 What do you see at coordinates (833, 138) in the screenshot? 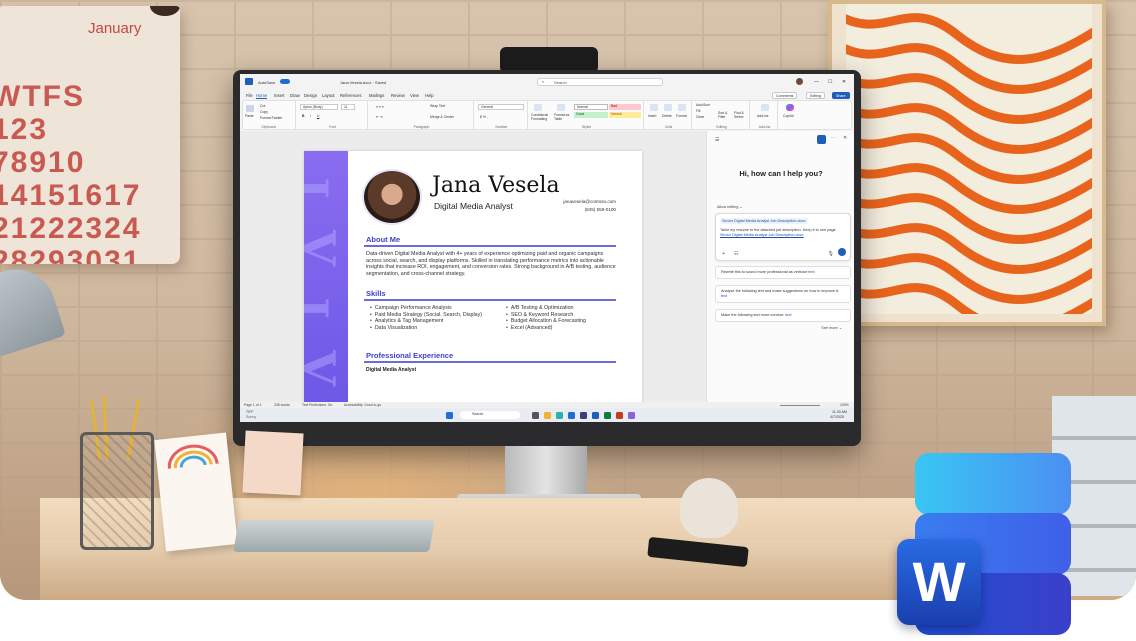
I see `more-icon: ⋯` at bounding box center [833, 138].